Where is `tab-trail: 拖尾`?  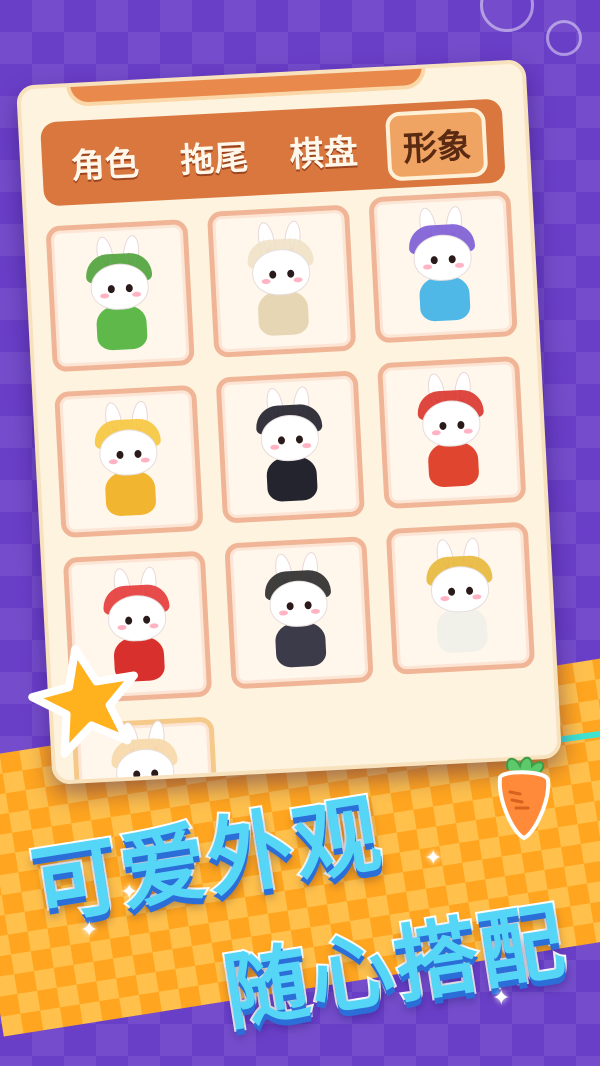
tab-trail: 拖尾 is located at coordinates (214, 156).